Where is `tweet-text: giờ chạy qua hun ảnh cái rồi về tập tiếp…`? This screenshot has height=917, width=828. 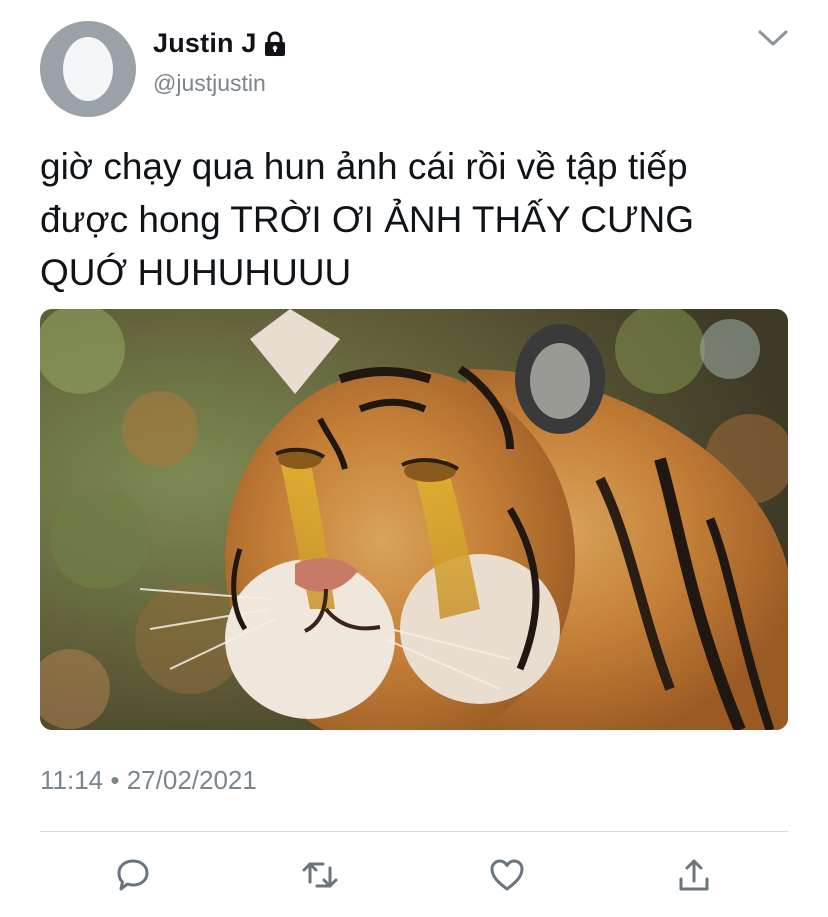
tweet-text: giờ chạy qua hun ảnh cái rồi về tập tiếp… is located at coordinates (367, 219).